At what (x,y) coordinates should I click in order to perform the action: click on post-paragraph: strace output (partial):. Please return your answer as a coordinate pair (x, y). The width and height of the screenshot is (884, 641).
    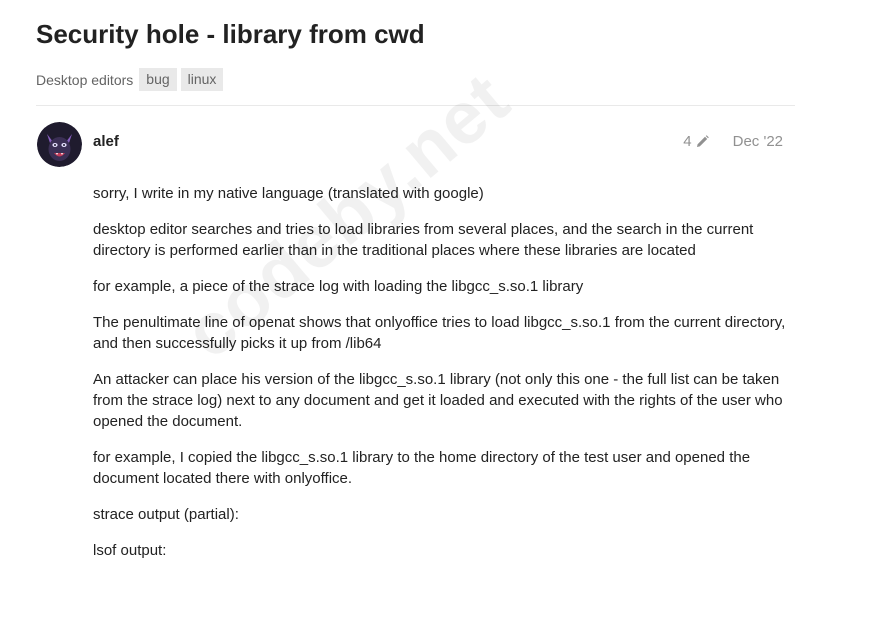
    Looking at the image, I should click on (166, 514).